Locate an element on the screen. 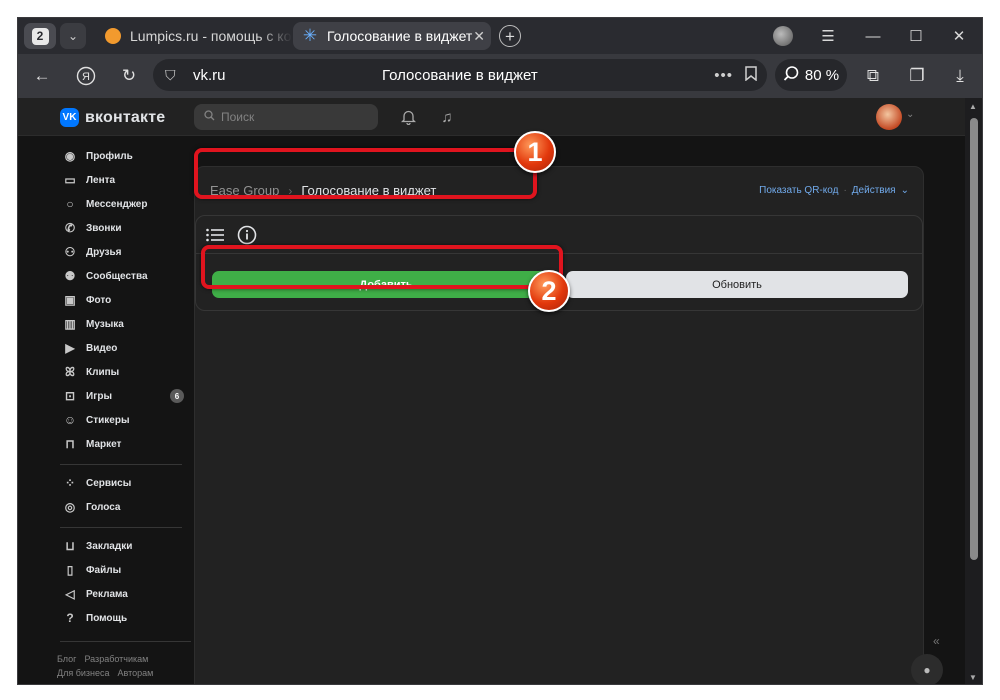 The height and width of the screenshot is (700, 1000). footer-links: Для бизнеса Авторам is located at coordinates (105, 673).